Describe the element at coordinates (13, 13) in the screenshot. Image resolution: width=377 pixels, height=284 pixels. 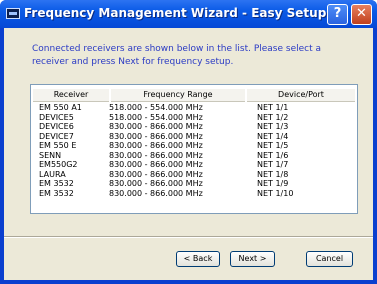
I see `app-window-icon` at that location.